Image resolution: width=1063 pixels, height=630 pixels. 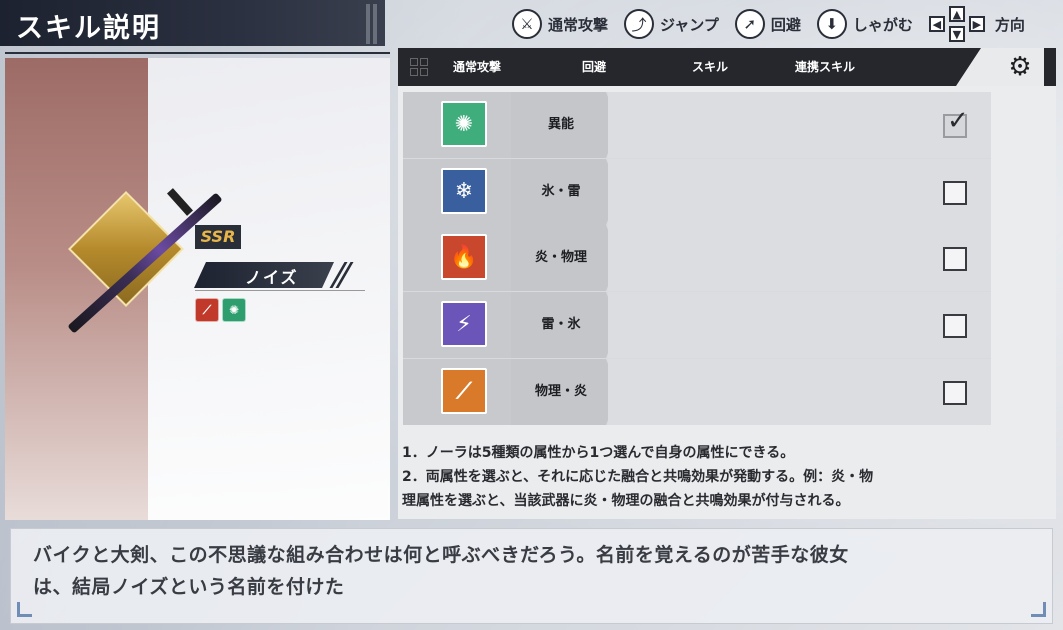 I want to click on control-label-direction: 方向, so click(x=1009, y=24).